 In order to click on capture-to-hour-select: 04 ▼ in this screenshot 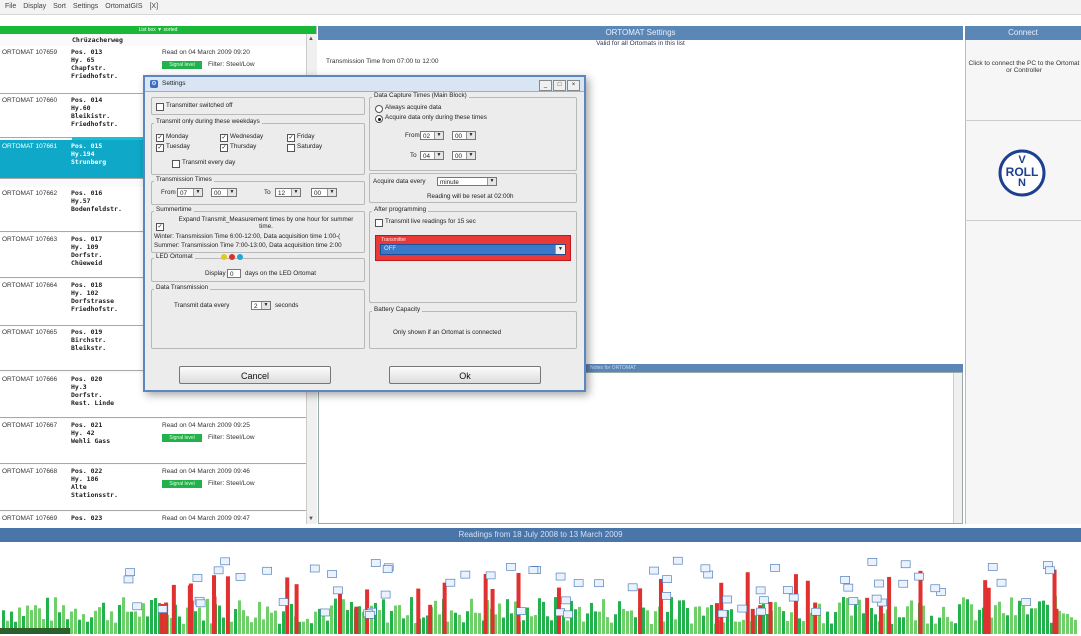, I will do `click(432, 155)`.